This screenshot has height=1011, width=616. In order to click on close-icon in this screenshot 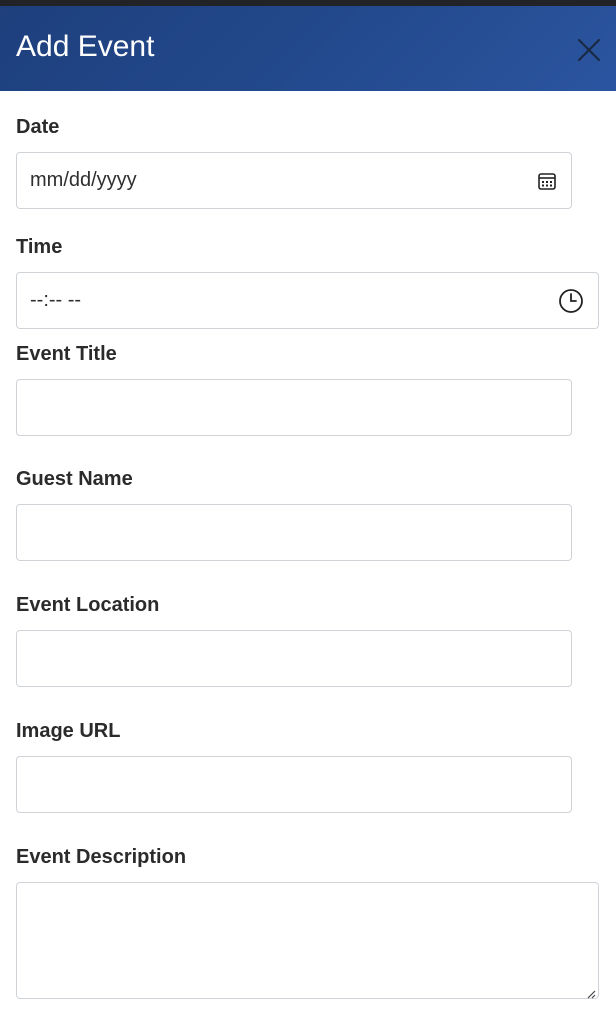, I will do `click(589, 50)`.